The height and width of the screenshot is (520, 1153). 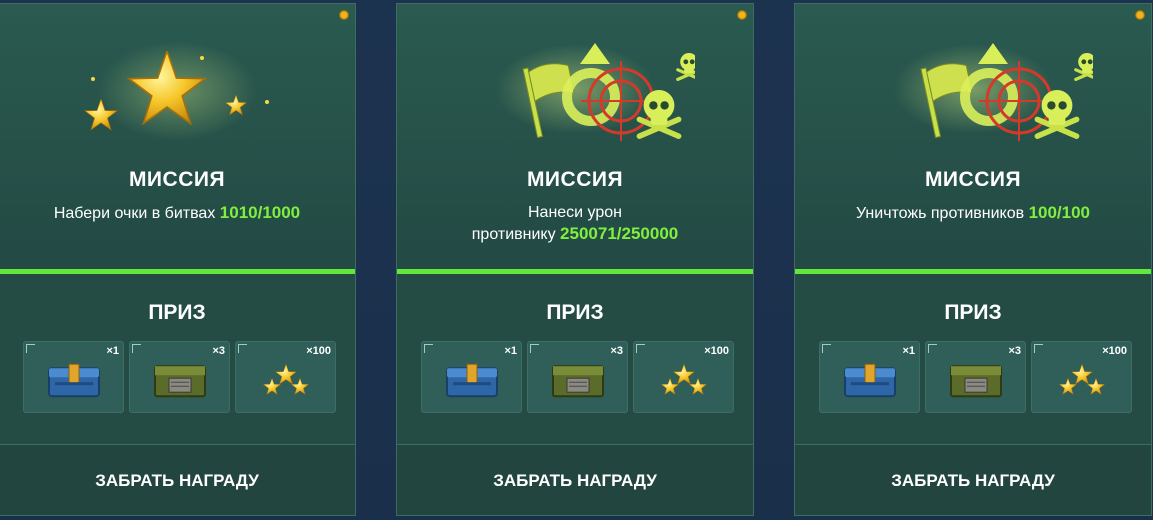 I want to click on star-icon, so click(x=176, y=91).